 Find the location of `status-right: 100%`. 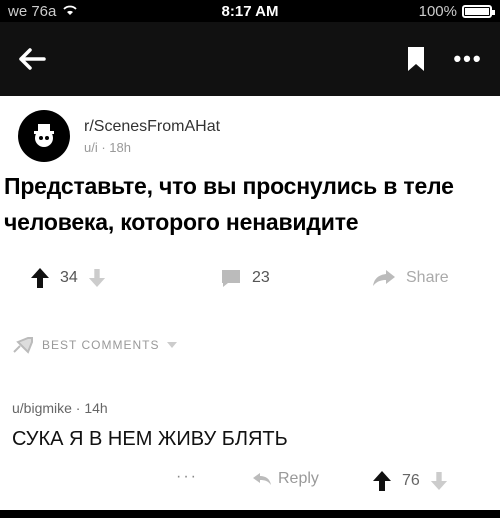

status-right: 100% is located at coordinates (456, 11).